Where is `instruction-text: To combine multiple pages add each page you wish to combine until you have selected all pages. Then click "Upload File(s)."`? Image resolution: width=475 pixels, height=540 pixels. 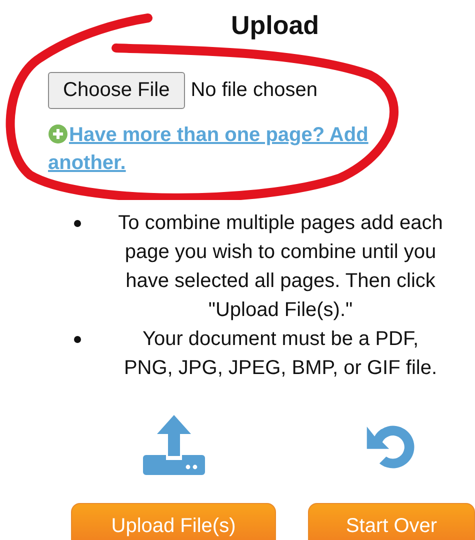 instruction-text: To combine multiple pages add each page you wish to combine until you have selected all pages. Then click "Upload File(s)." is located at coordinates (280, 267).